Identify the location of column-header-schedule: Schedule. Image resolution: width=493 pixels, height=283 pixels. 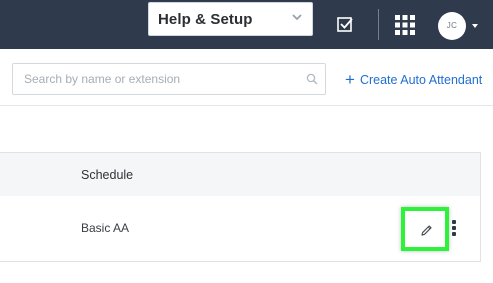
(107, 175).